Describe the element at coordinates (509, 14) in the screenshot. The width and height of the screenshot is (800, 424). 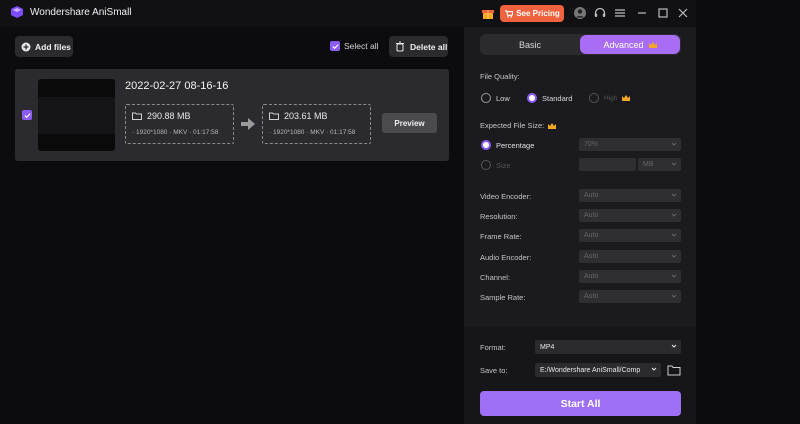
I see `cart-icon` at that location.